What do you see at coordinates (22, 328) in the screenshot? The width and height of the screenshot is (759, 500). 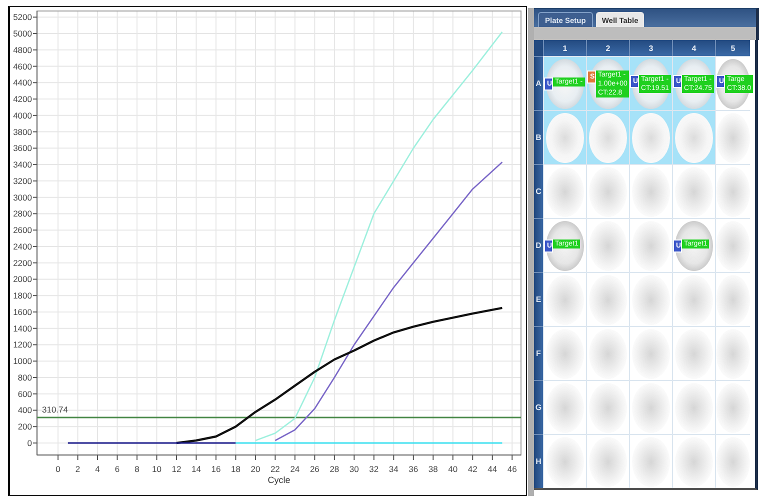 I see `axis-tick-label: 1400` at bounding box center [22, 328].